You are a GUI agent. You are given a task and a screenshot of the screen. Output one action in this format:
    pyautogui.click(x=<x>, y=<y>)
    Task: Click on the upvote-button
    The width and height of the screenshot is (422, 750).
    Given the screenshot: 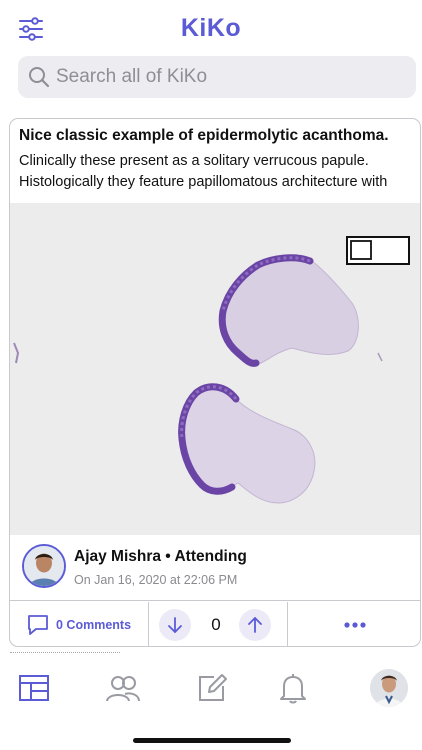 What is the action you would take?
    pyautogui.click(x=255, y=625)
    